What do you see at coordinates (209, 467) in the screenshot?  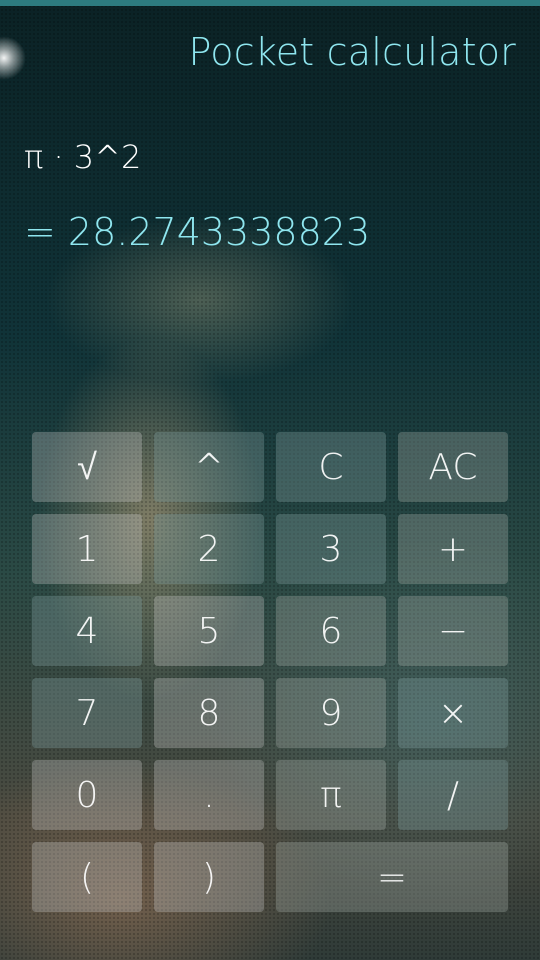 I see `power-button: ^` at bounding box center [209, 467].